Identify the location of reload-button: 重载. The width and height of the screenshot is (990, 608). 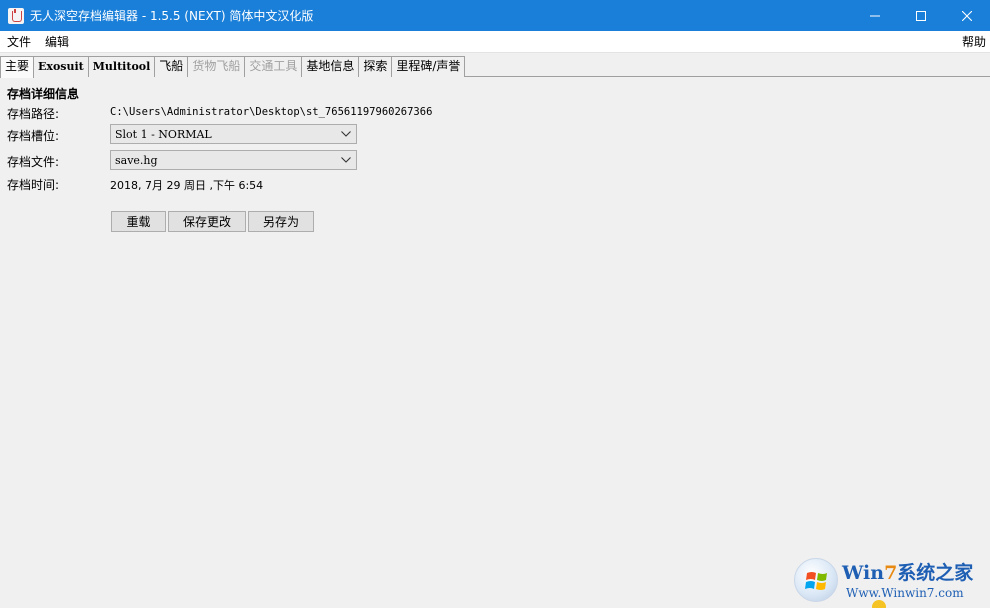
(138, 221).